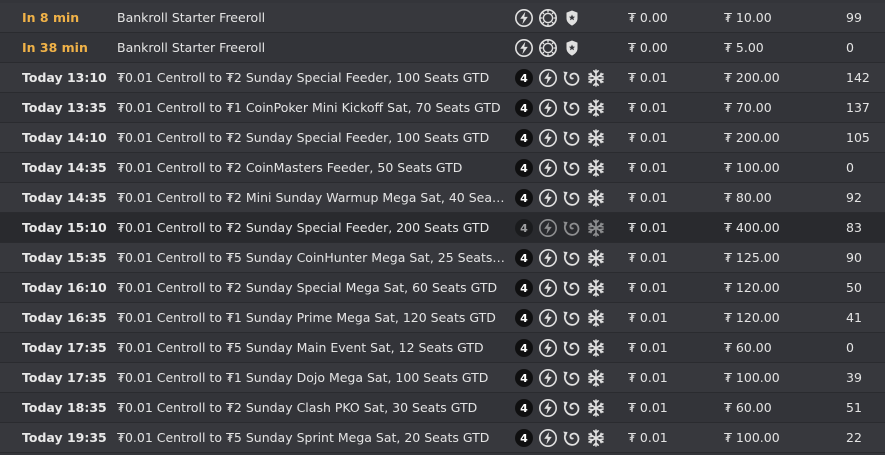 Image resolution: width=885 pixels, height=455 pixels. Describe the element at coordinates (854, 317) in the screenshot. I see `registered-players: 41` at that location.